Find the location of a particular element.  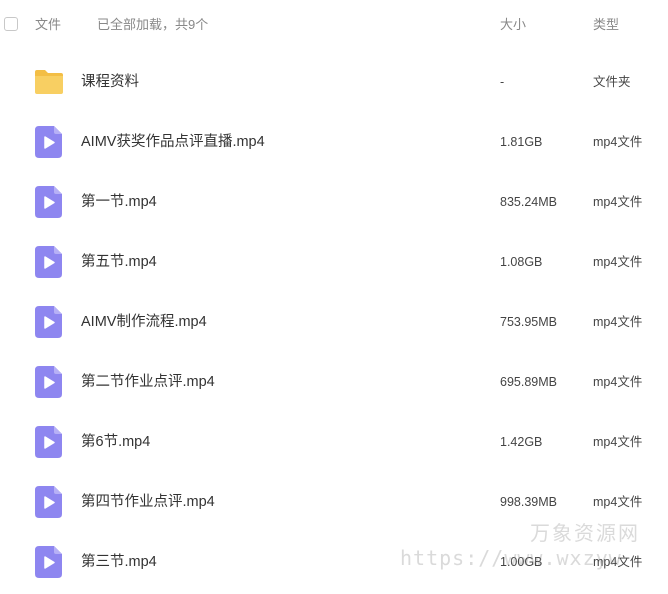

file-row: AIMV制作流程.mp4 753.95MB mp4文件 is located at coordinates (334, 322).